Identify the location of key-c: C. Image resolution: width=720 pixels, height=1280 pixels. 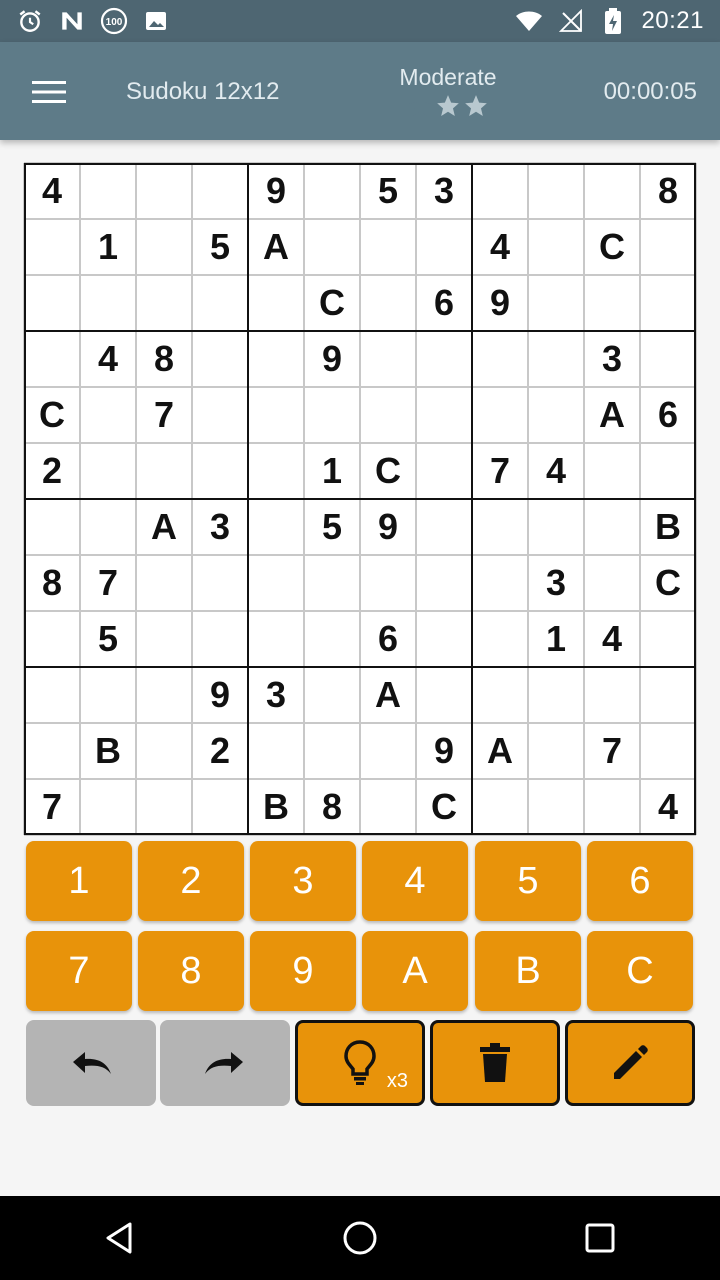
(640, 971).